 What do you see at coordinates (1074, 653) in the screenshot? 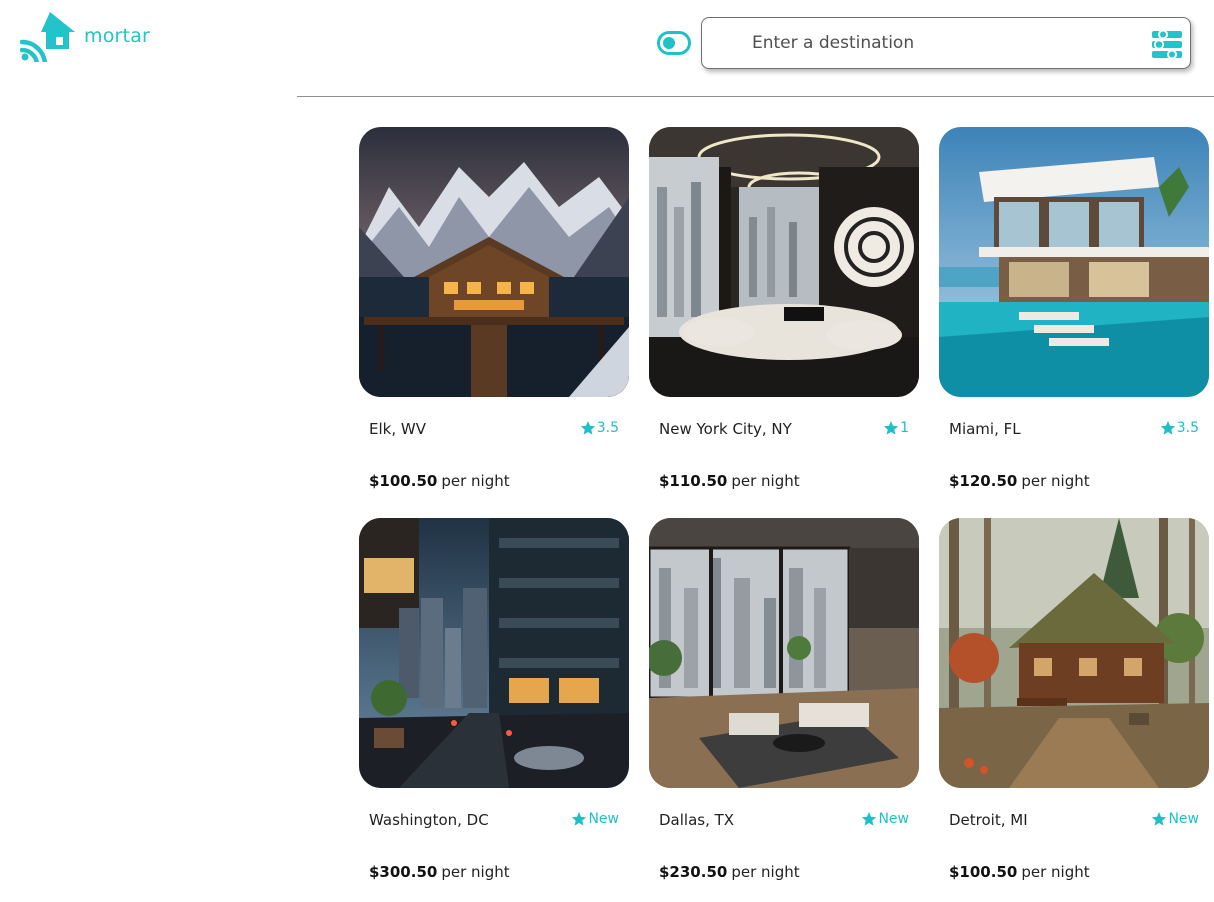
I see `listing-image-forest-cabin` at bounding box center [1074, 653].